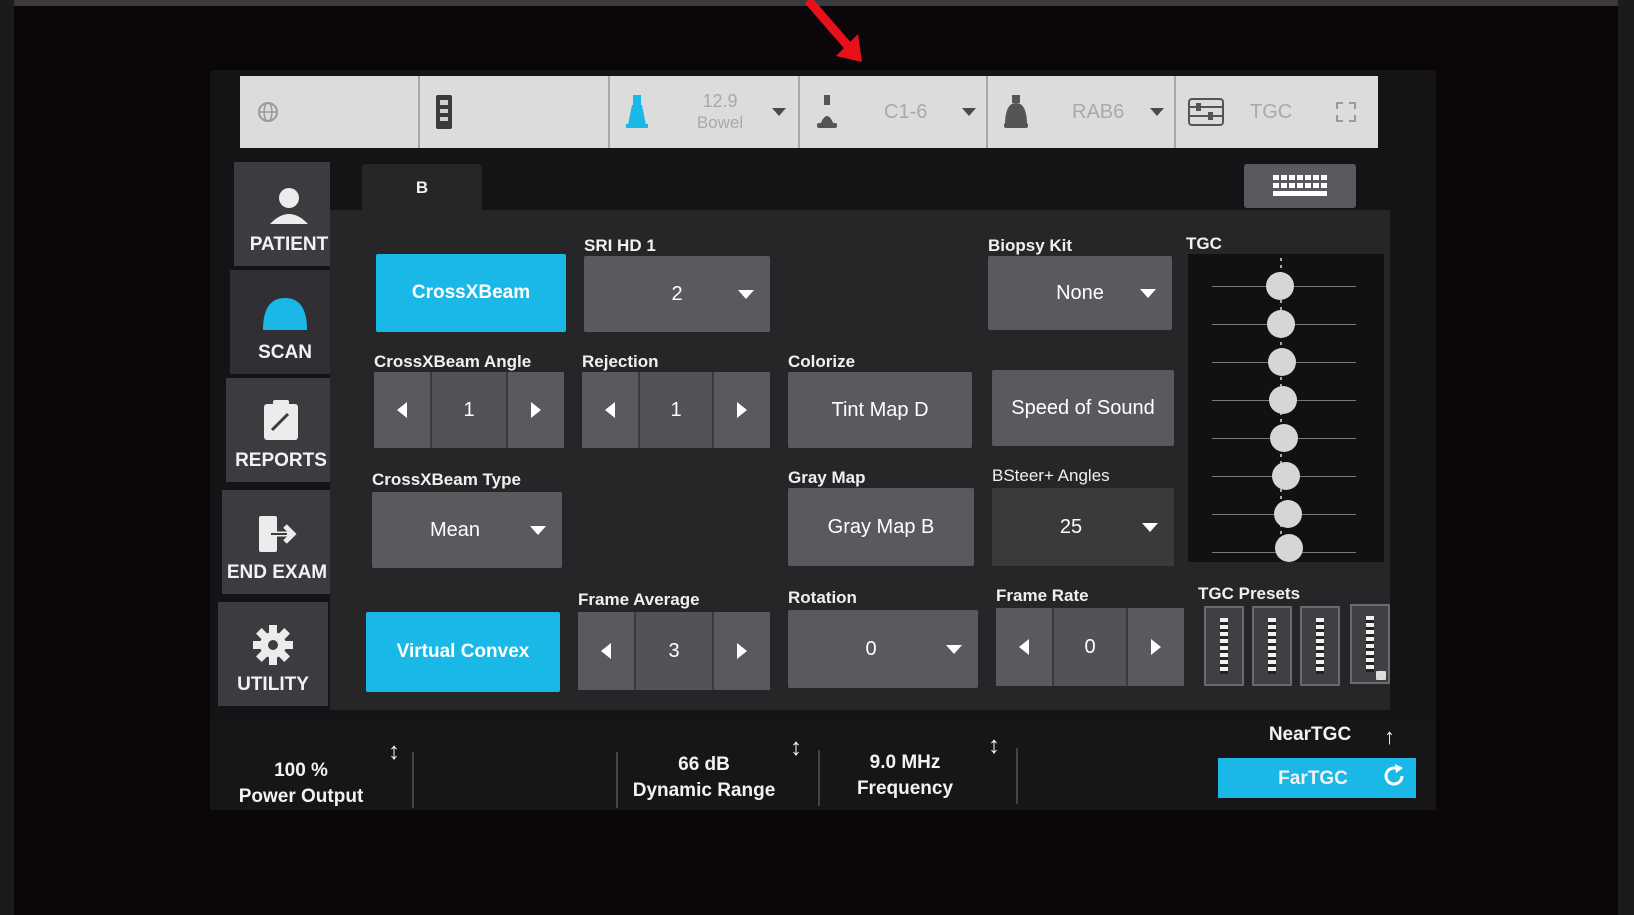  I want to click on power-output-control: 100 % Power Output, so click(301, 784).